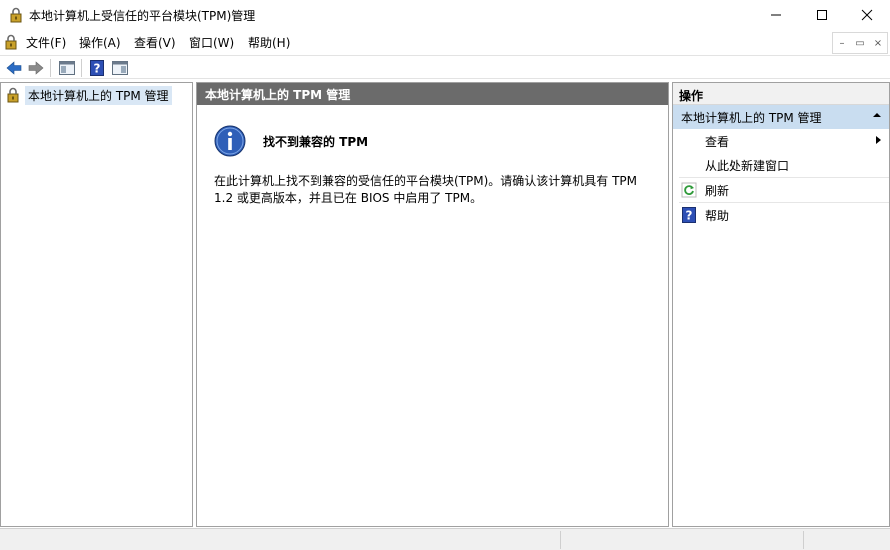 Image resolution: width=890 pixels, height=550 pixels. What do you see at coordinates (13, 95) in the screenshot?
I see `tpm-tree-icon` at bounding box center [13, 95].